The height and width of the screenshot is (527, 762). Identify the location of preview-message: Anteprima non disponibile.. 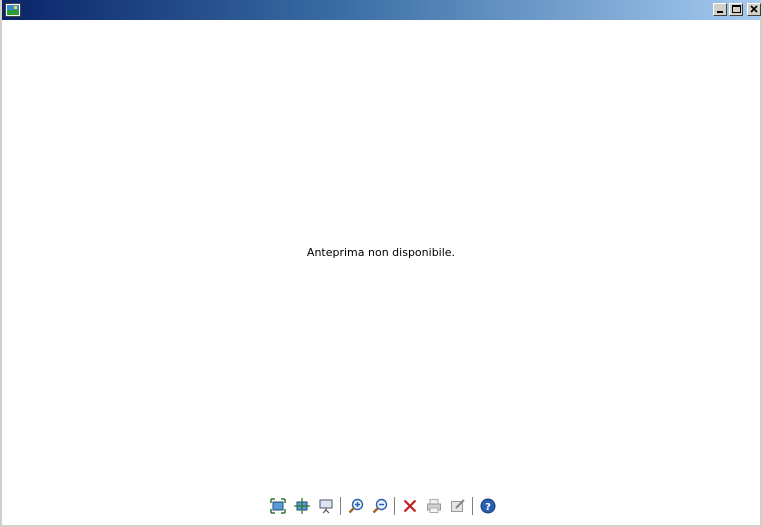
(381, 252).